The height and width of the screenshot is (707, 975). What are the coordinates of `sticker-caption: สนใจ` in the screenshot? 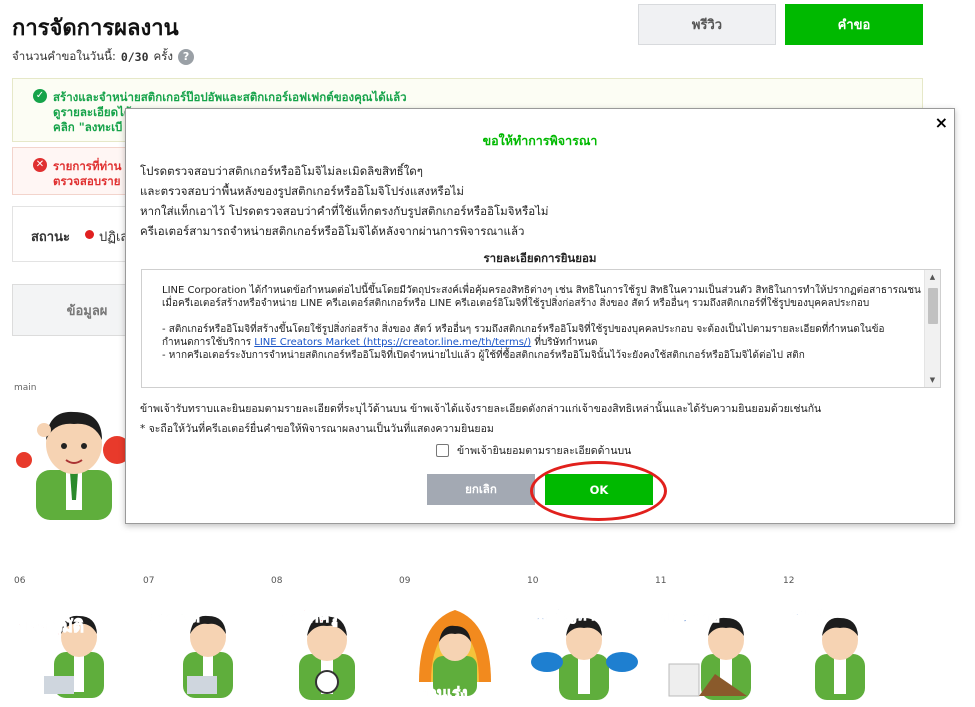 It's located at (807, 613).